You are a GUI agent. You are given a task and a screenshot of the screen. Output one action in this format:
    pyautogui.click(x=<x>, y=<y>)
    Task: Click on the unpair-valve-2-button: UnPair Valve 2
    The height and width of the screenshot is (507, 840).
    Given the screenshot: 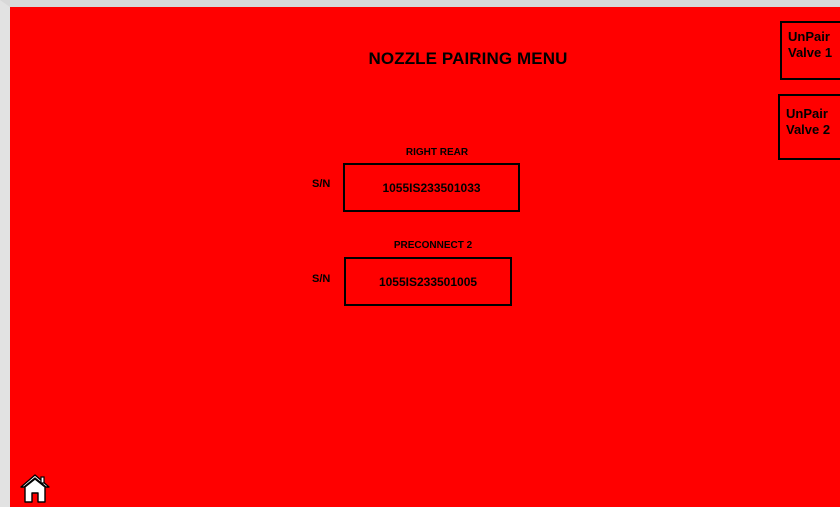 What is the action you would take?
    pyautogui.click(x=809, y=127)
    